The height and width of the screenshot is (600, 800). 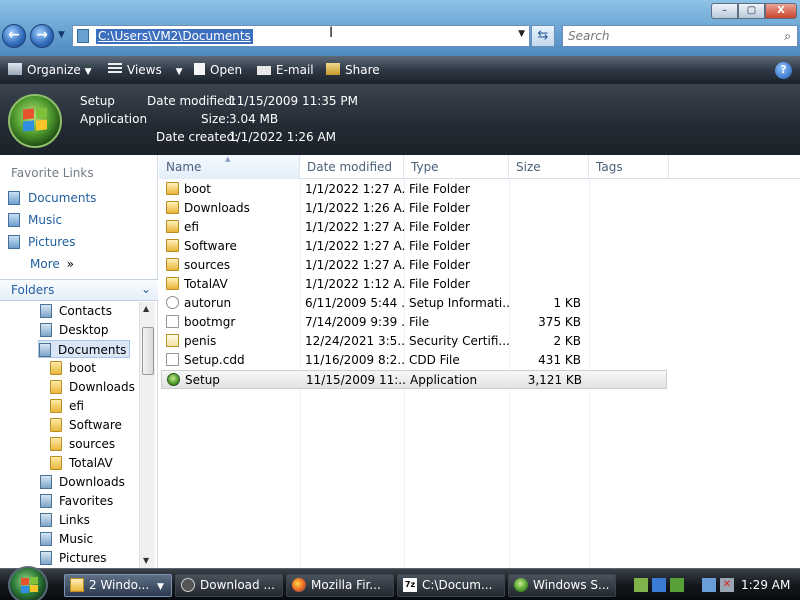 What do you see at coordinates (543, 36) in the screenshot?
I see `refresh-button: ⇆` at bounding box center [543, 36].